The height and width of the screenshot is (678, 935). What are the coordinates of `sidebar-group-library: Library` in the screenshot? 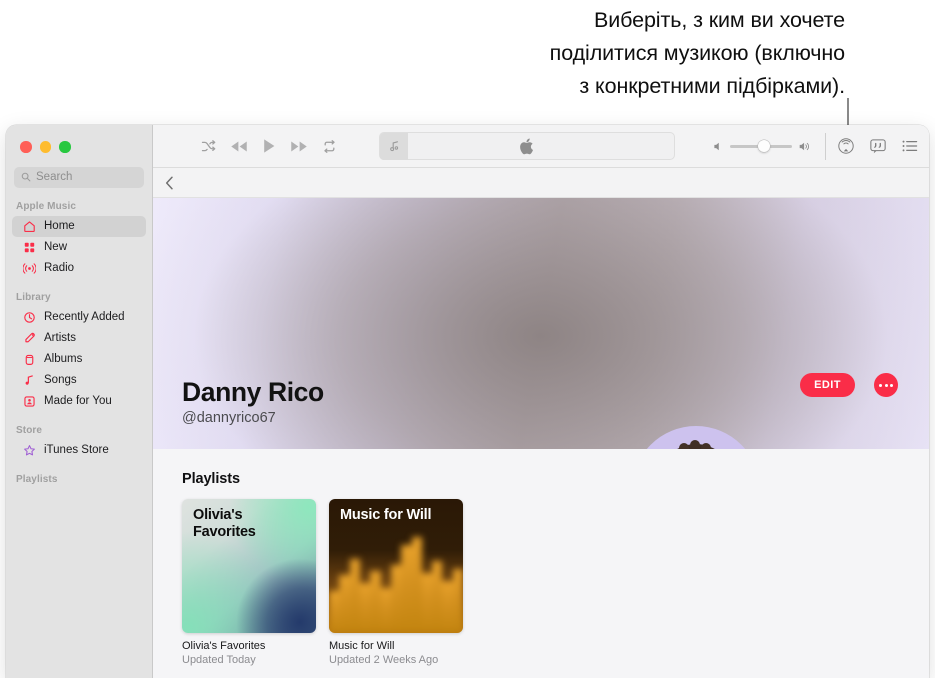 It's located at (33, 297).